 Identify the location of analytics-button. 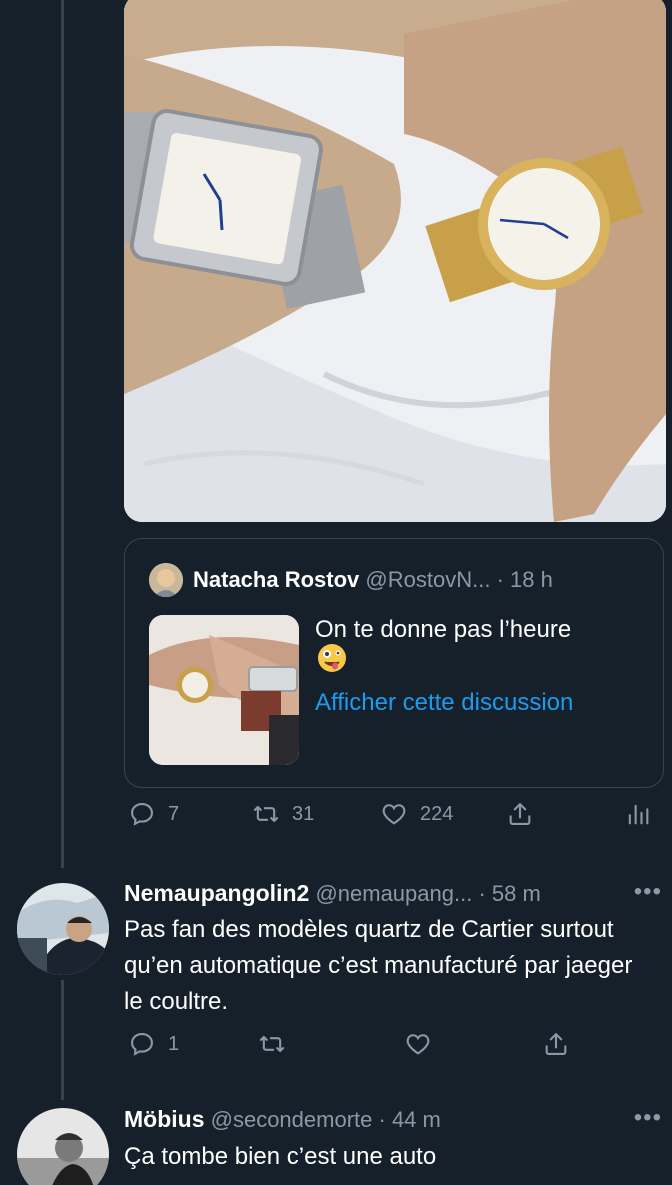
(638, 814).